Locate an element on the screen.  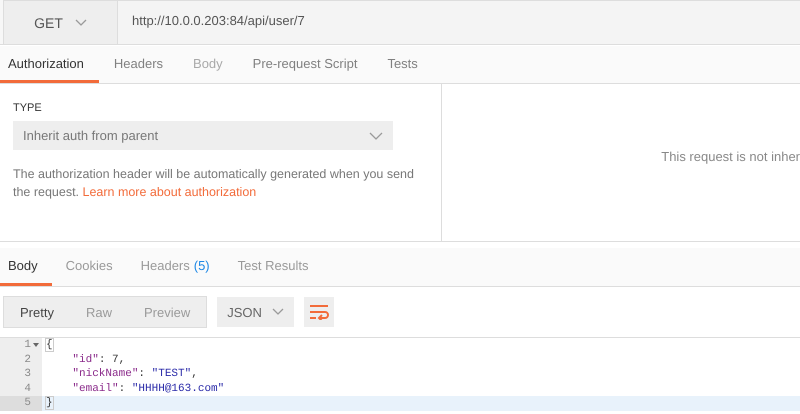
request-tab: Authorization is located at coordinates (49, 64).